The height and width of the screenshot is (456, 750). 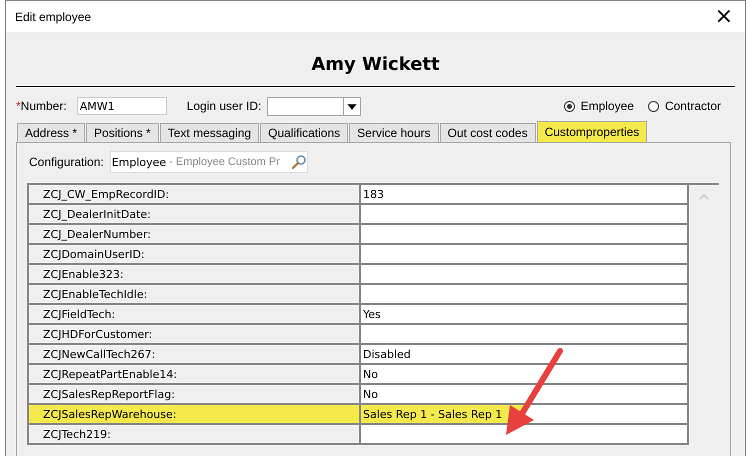 What do you see at coordinates (121, 106) in the screenshot?
I see `number-field: AMW1` at bounding box center [121, 106].